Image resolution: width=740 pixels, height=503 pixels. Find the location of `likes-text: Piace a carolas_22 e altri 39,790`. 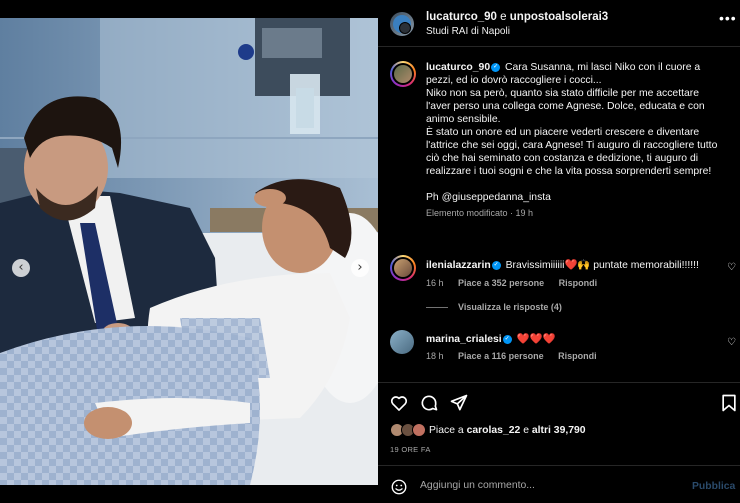

likes-text: Piace a carolas_22 e altri 39,790 is located at coordinates (507, 430).